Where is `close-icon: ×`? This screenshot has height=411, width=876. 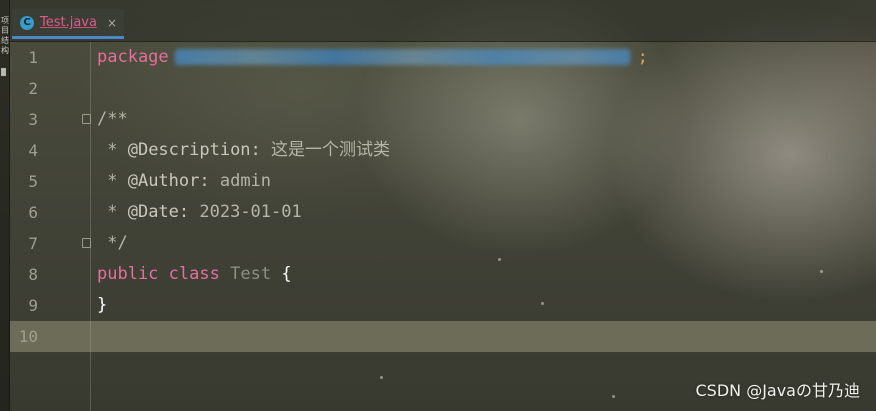 close-icon: × is located at coordinates (112, 23).